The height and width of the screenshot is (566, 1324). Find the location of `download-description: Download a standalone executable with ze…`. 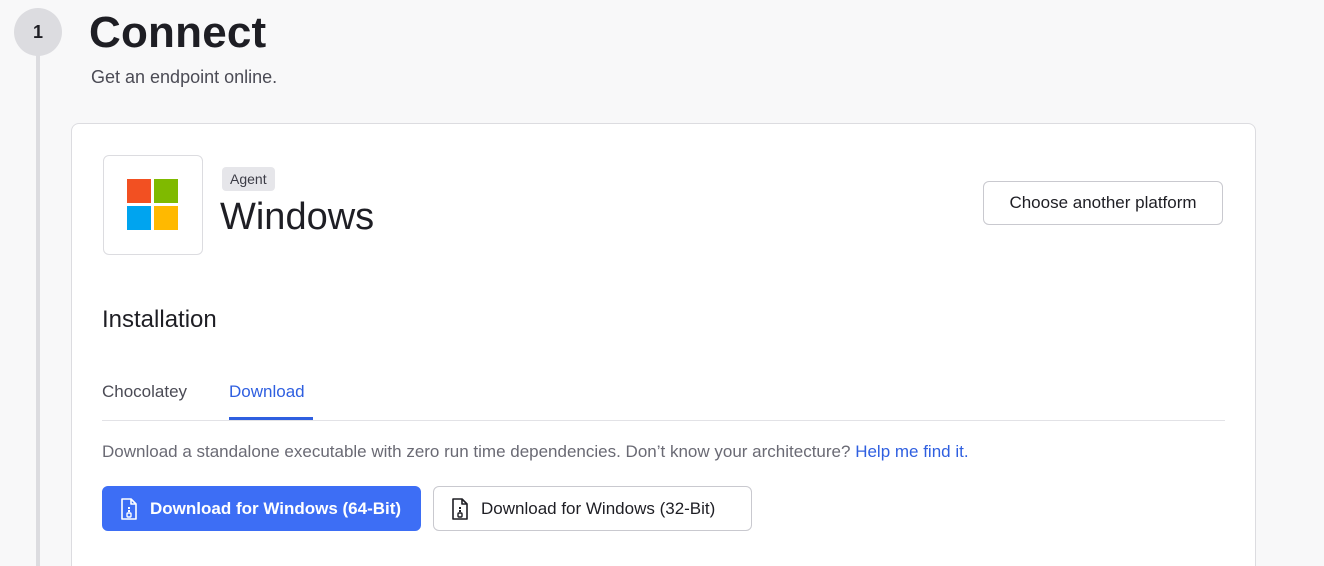

download-description: Download a standalone executable with ze… is located at coordinates (667, 452).